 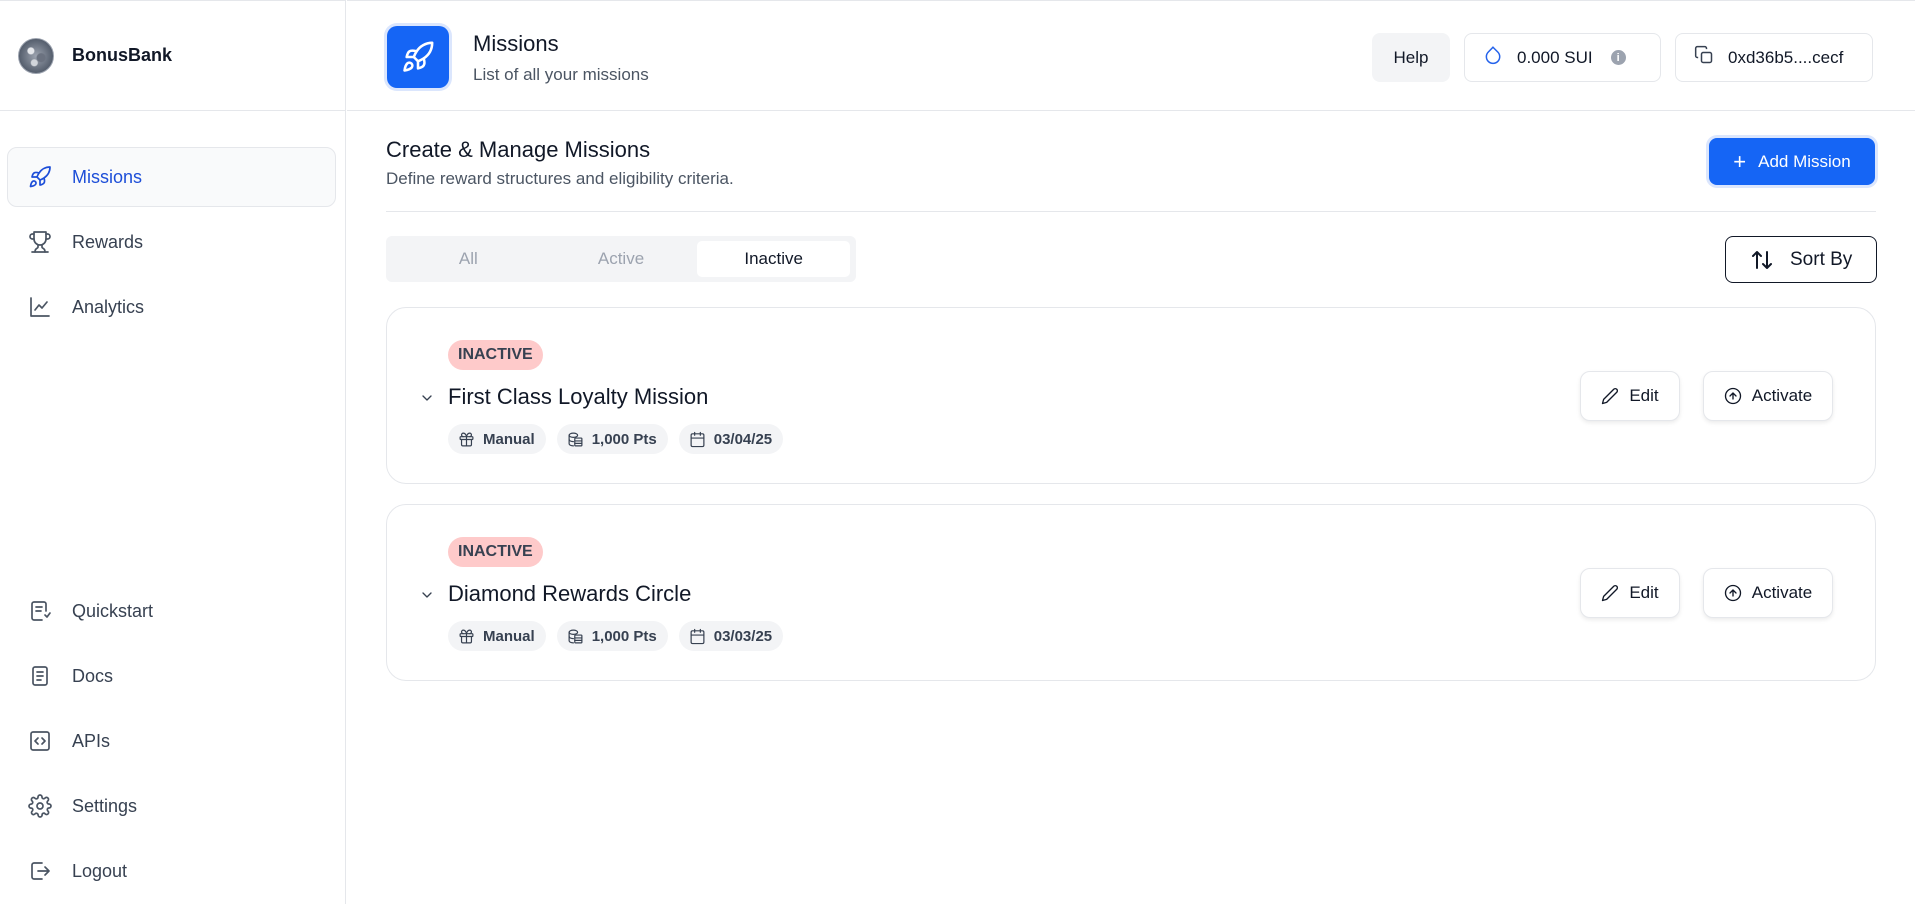 I want to click on sidebar-item-label: Docs, so click(x=93, y=675).